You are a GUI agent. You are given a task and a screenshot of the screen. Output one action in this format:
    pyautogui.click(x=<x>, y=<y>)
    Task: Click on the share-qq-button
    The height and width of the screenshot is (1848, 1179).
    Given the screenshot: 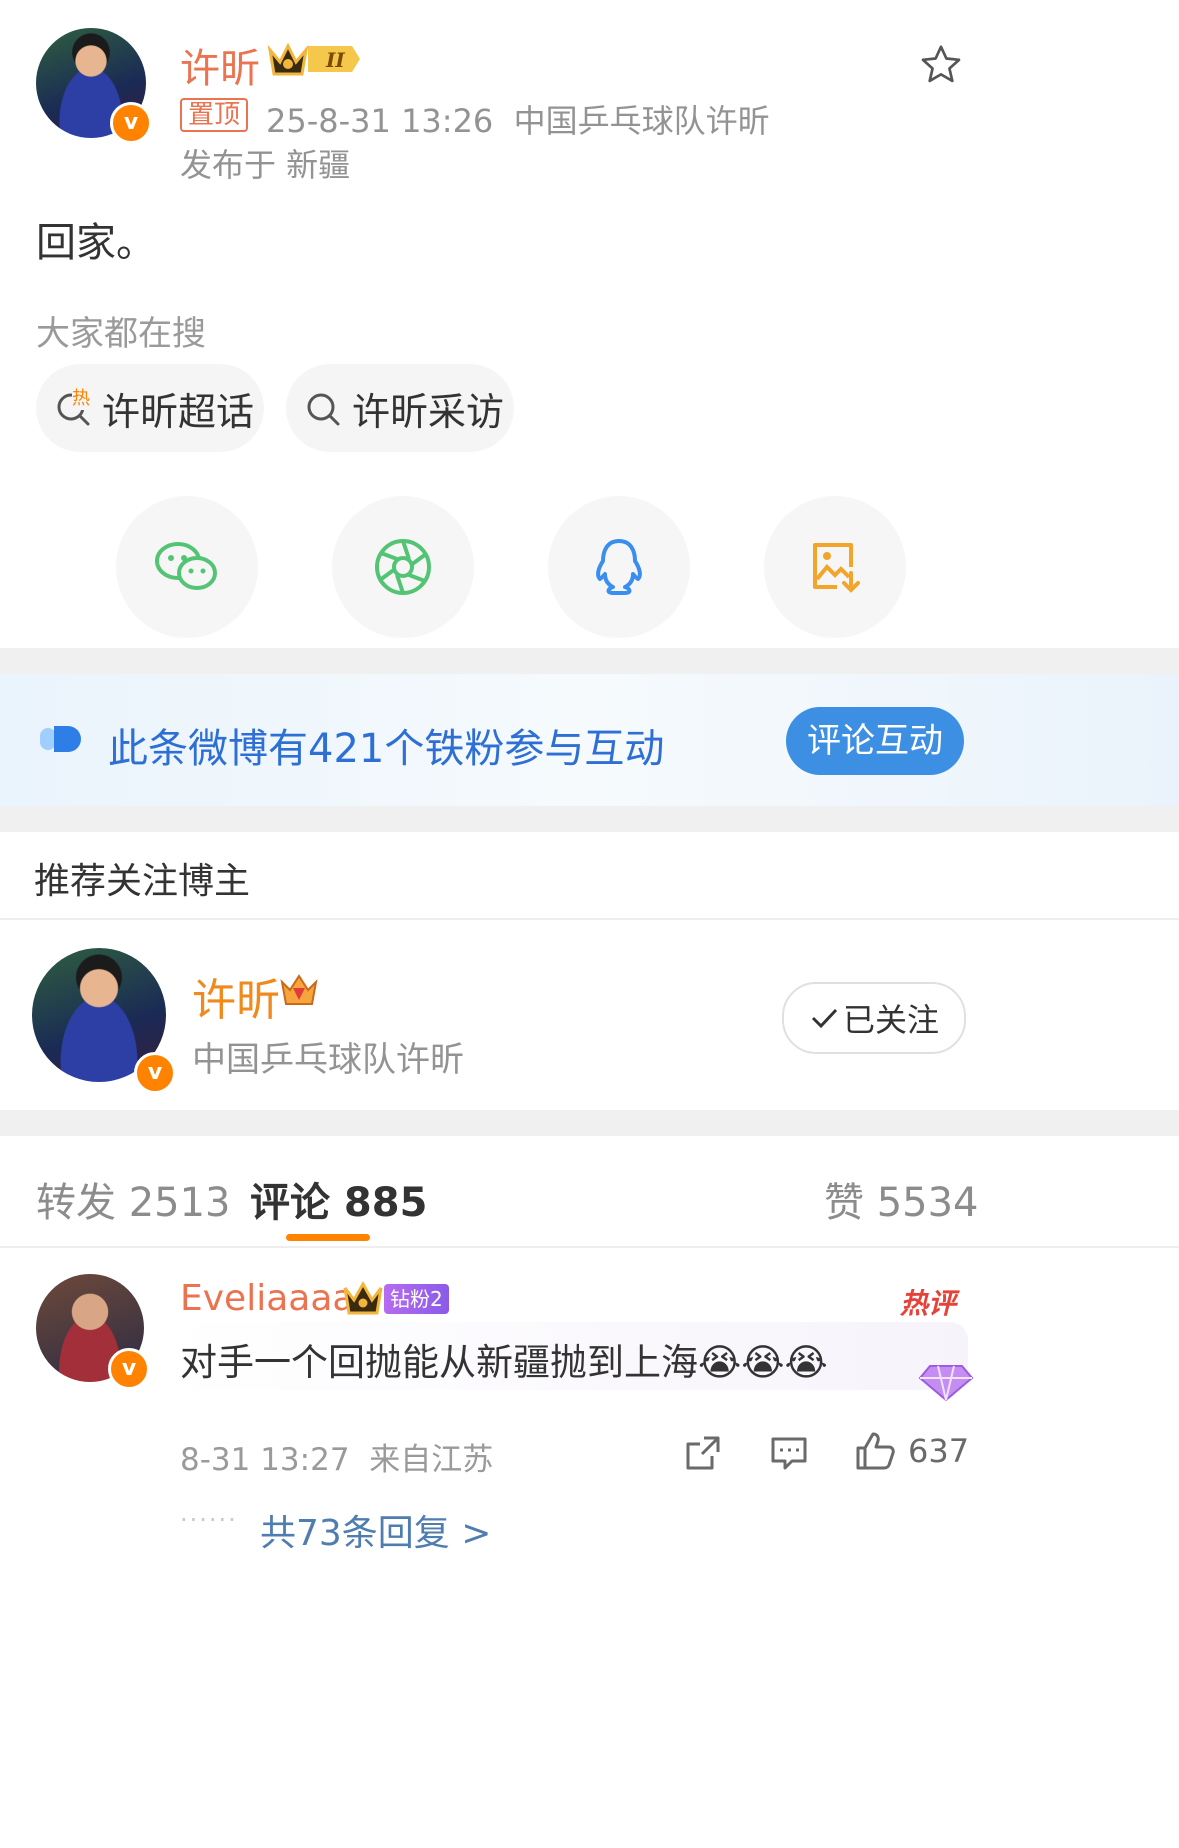 What is the action you would take?
    pyautogui.click(x=619, y=567)
    